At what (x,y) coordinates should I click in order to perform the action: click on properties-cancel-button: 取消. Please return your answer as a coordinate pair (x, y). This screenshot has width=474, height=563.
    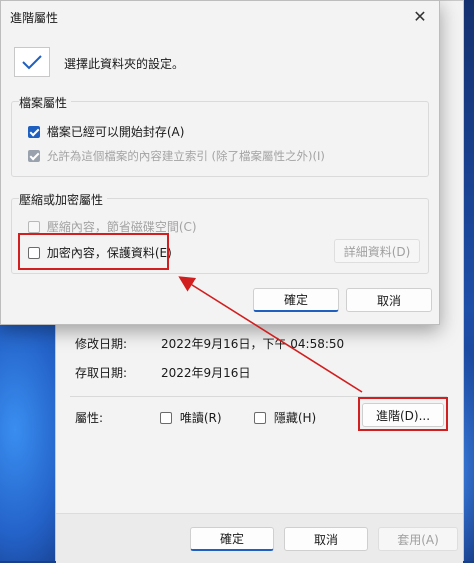
    Looking at the image, I should click on (326, 539).